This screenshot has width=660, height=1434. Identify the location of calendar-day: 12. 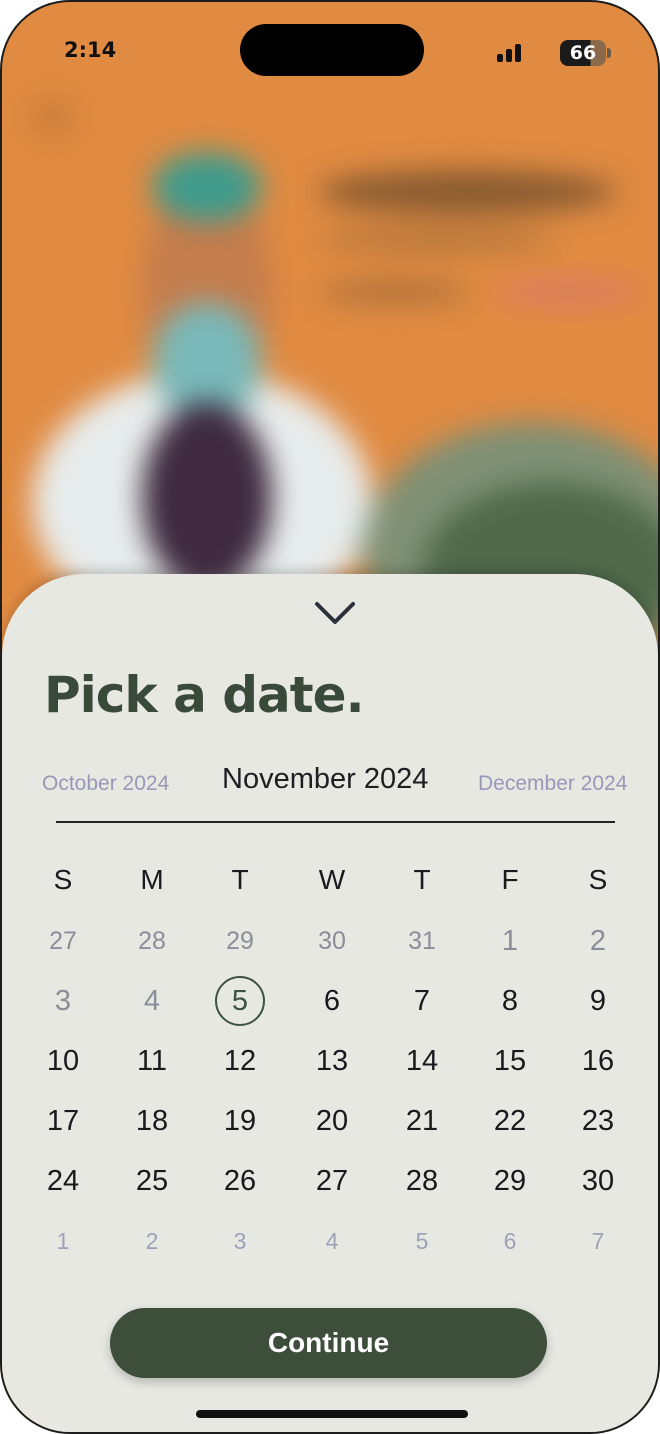
(240, 1061).